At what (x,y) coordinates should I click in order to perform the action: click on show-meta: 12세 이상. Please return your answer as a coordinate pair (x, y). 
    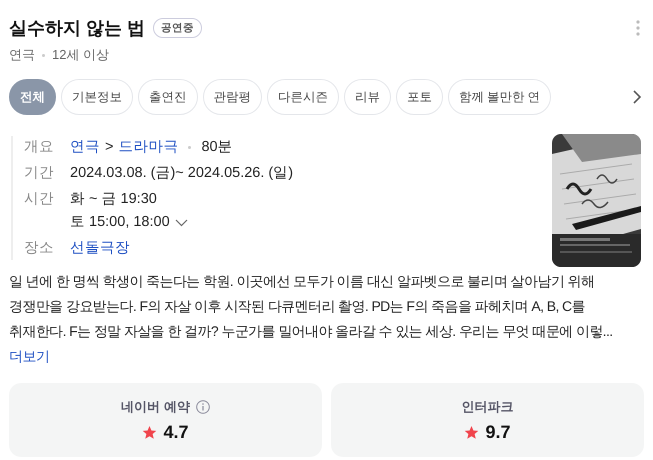
    Looking at the image, I should click on (81, 55).